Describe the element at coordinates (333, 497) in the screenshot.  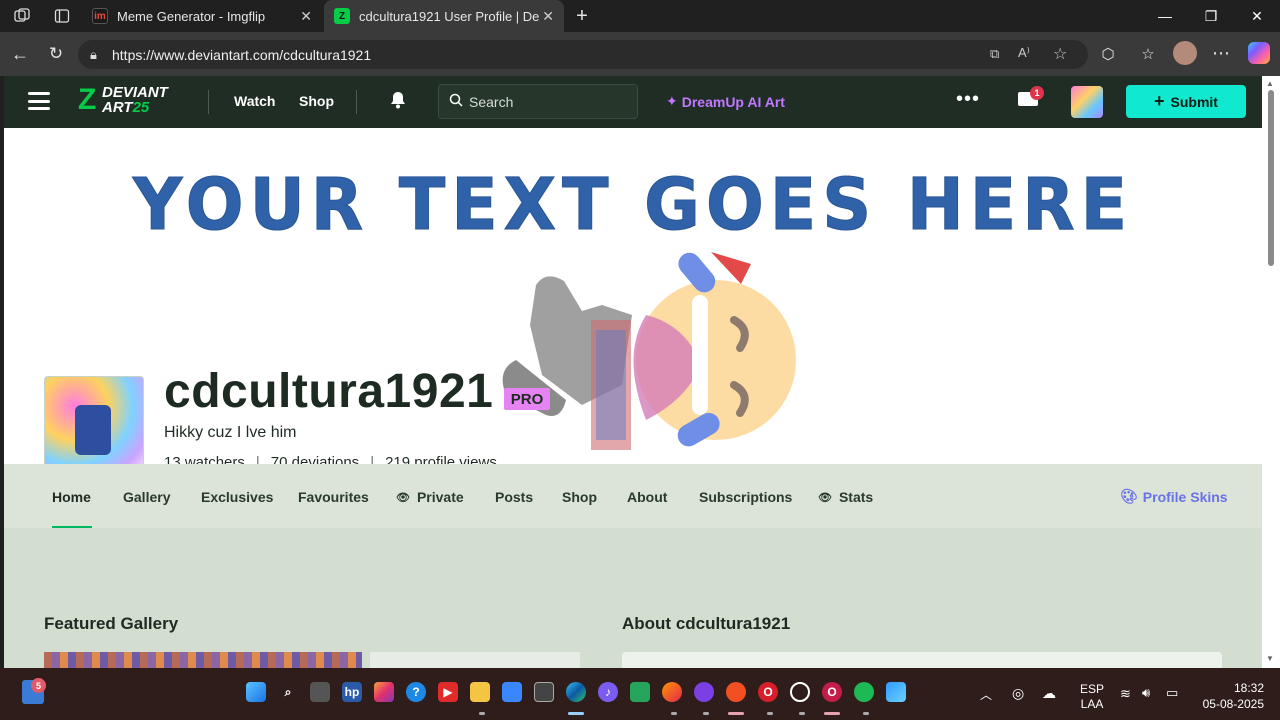
I see `tab-favourites: Favourites` at that location.